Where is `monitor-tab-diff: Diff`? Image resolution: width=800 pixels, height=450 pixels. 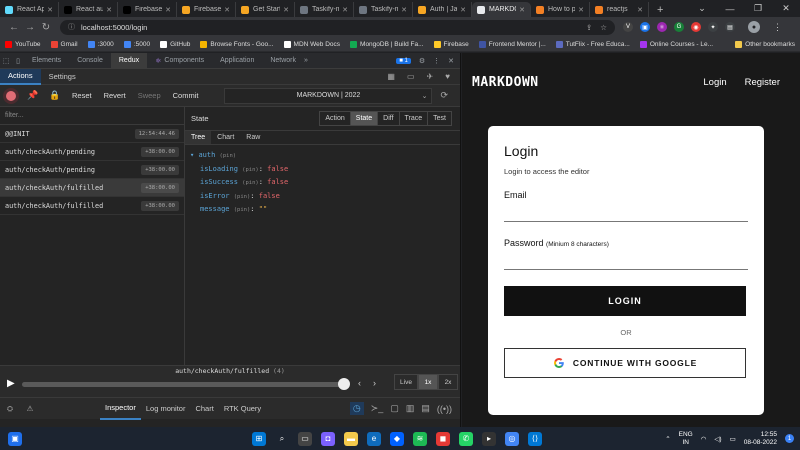
monitor-tab-diff: Diff is located at coordinates (389, 118).